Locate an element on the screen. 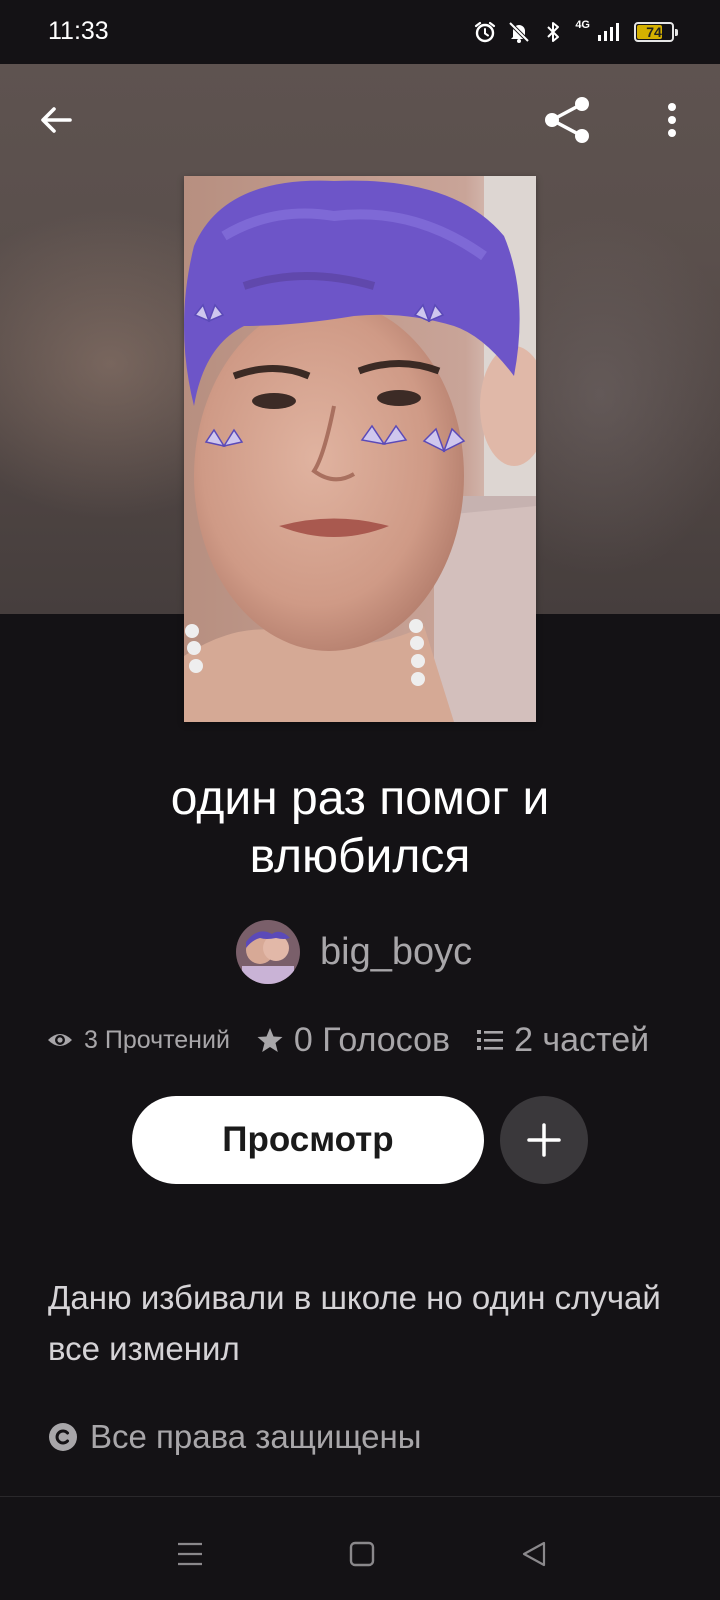  bluetooth-icon is located at coordinates (553, 32).